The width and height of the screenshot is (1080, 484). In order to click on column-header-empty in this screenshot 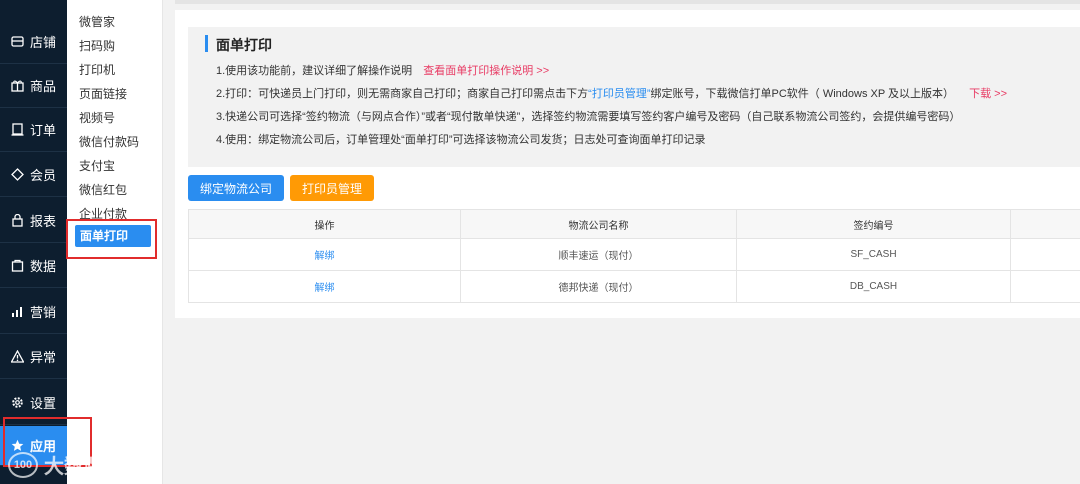, I will do `click(1045, 224)`.